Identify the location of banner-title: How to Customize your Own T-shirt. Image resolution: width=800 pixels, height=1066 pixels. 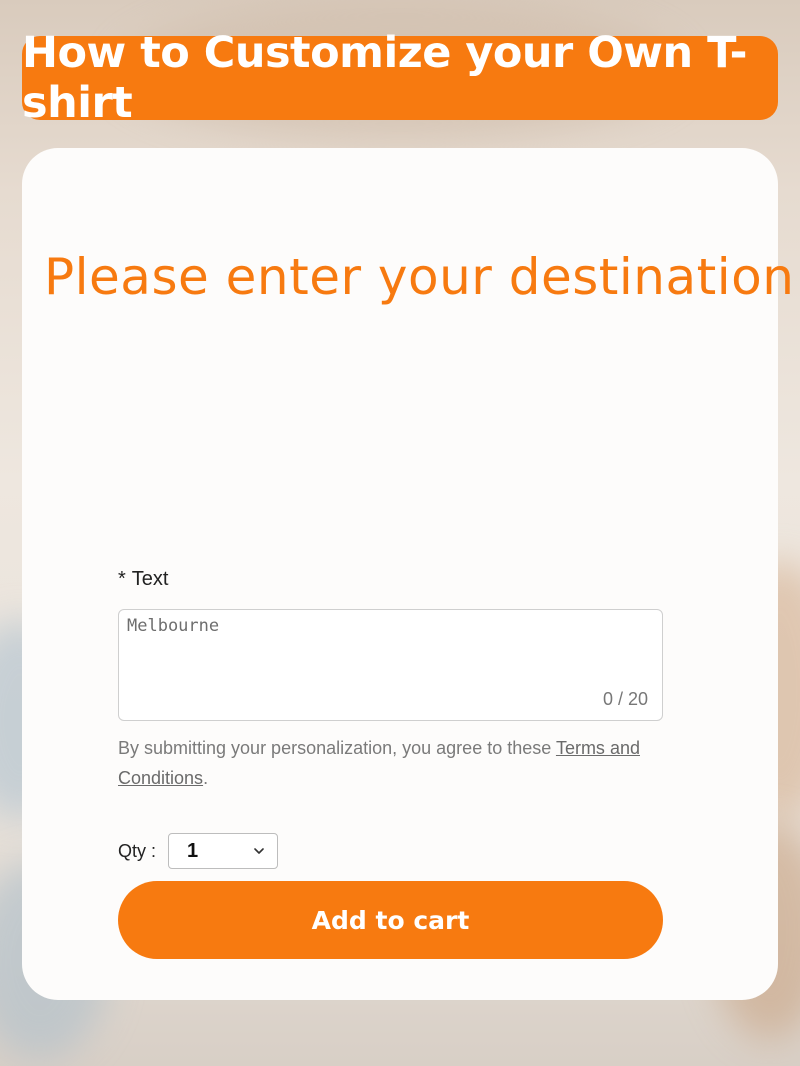
(384, 78).